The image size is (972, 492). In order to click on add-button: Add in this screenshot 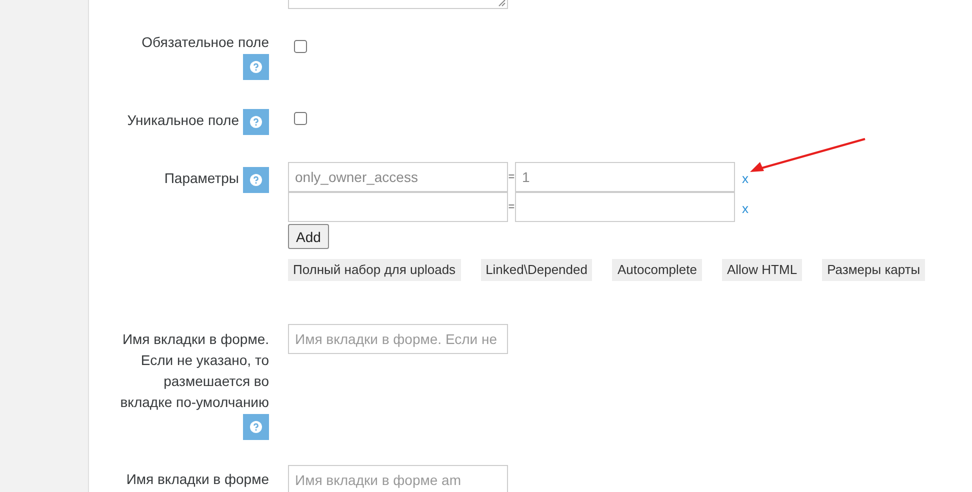, I will do `click(308, 236)`.